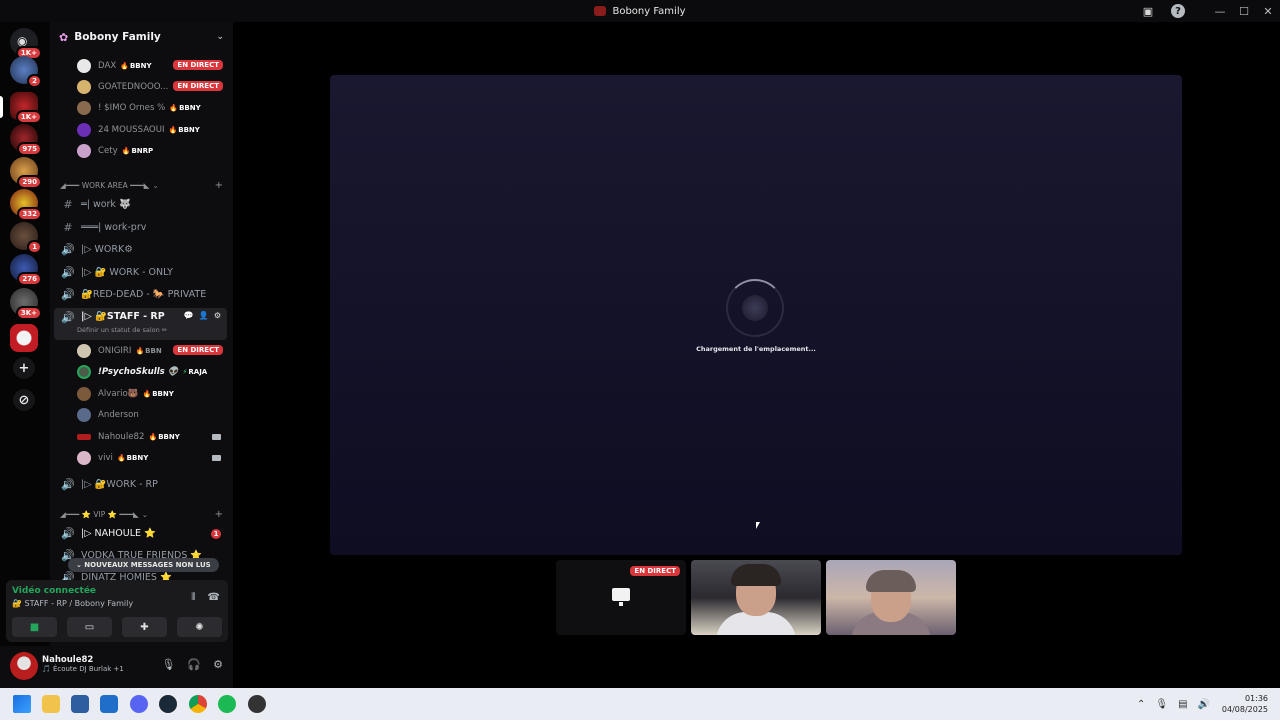  What do you see at coordinates (204, 315) in the screenshot?
I see `invite-icon: 👤` at bounding box center [204, 315].